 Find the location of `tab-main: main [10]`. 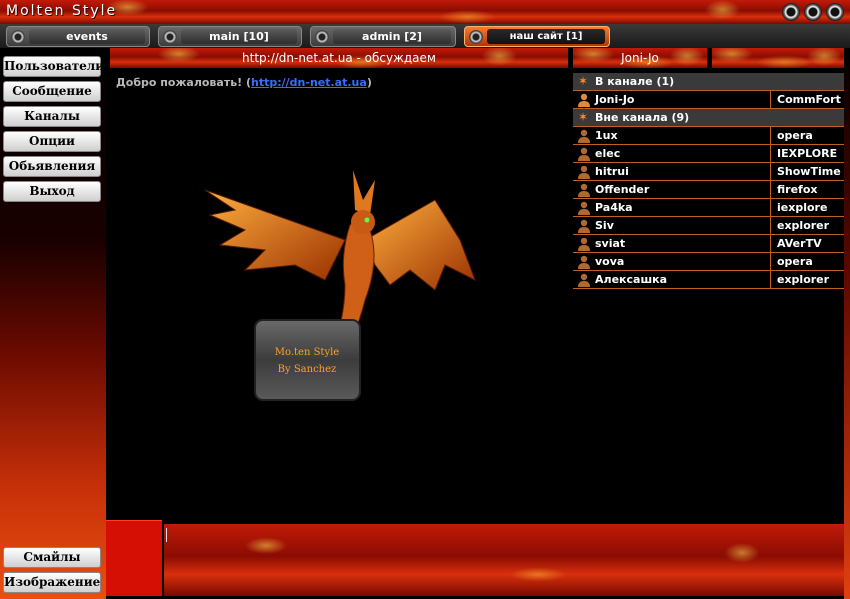

tab-main: main [10] is located at coordinates (230, 36).